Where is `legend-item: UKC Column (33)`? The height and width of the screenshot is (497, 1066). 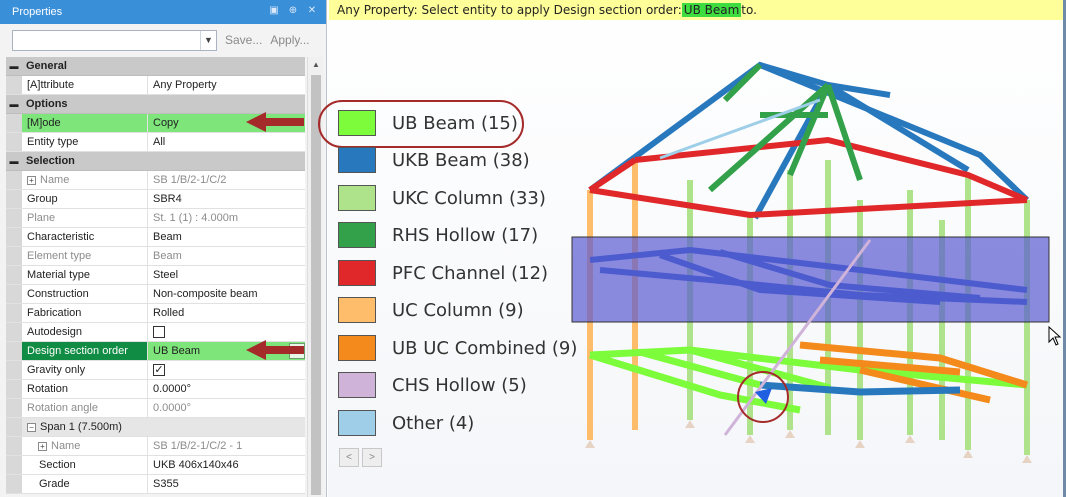
legend-item: UKC Column (33) is located at coordinates (442, 198).